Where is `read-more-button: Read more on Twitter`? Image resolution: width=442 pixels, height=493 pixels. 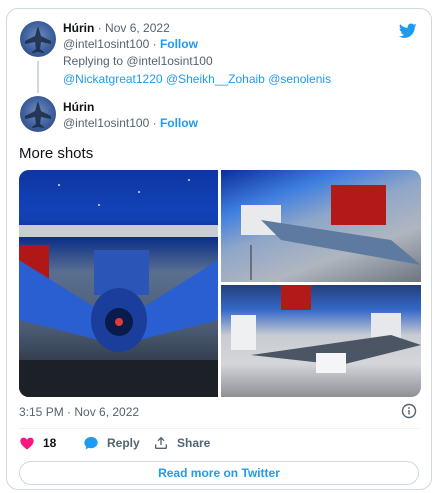
read-more-button: Read more on Twitter is located at coordinates (219, 473).